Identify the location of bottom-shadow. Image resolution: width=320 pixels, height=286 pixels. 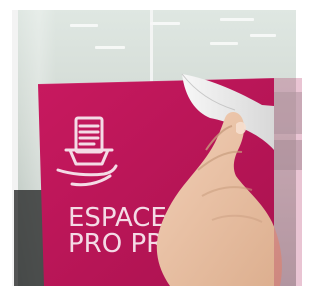
(29, 238).